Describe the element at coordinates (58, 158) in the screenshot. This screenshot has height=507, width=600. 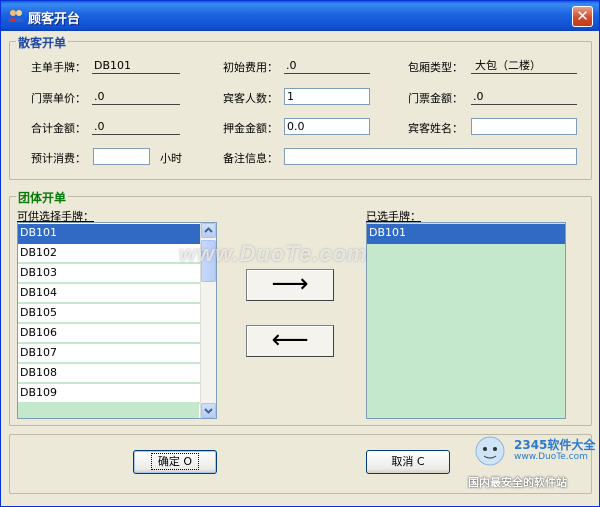
I see `expected-spend-label: 预计消费：` at that location.